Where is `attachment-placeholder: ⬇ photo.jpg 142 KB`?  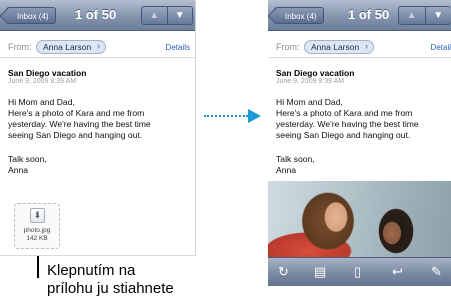
attachment-placeholder: ⬇ photo.jpg 142 KB is located at coordinates (37, 226).